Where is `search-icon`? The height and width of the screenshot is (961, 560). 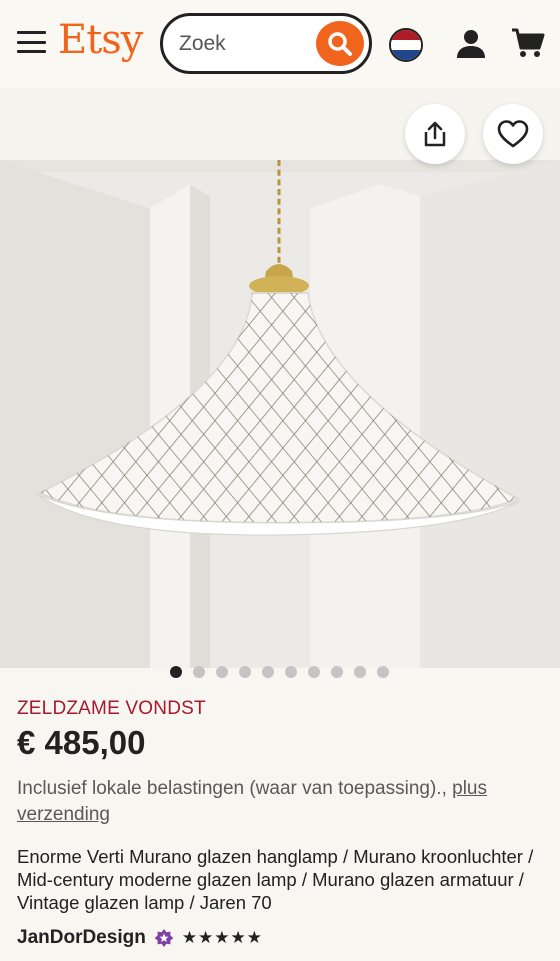
search-icon is located at coordinates (340, 43).